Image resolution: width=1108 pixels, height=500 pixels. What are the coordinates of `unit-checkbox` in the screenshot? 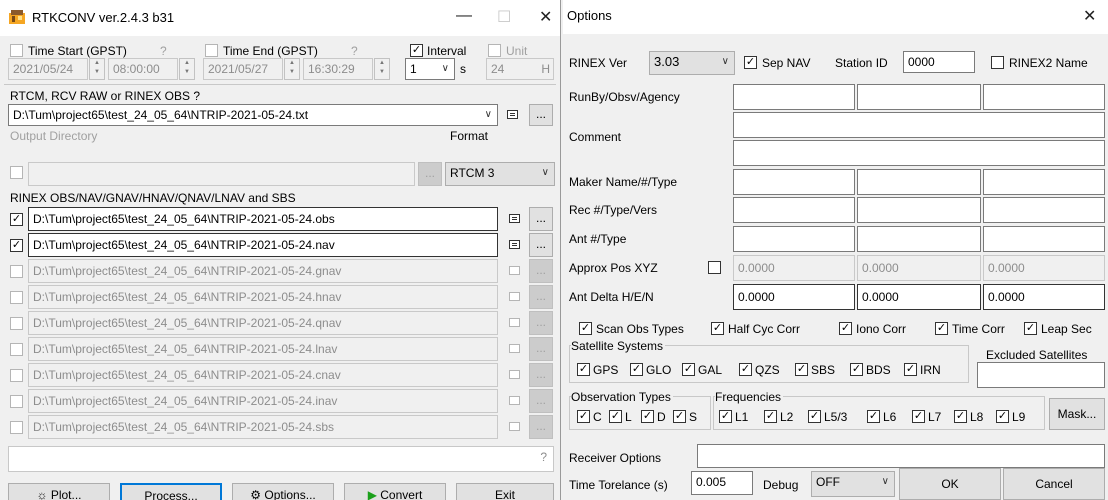 It's located at (494, 50).